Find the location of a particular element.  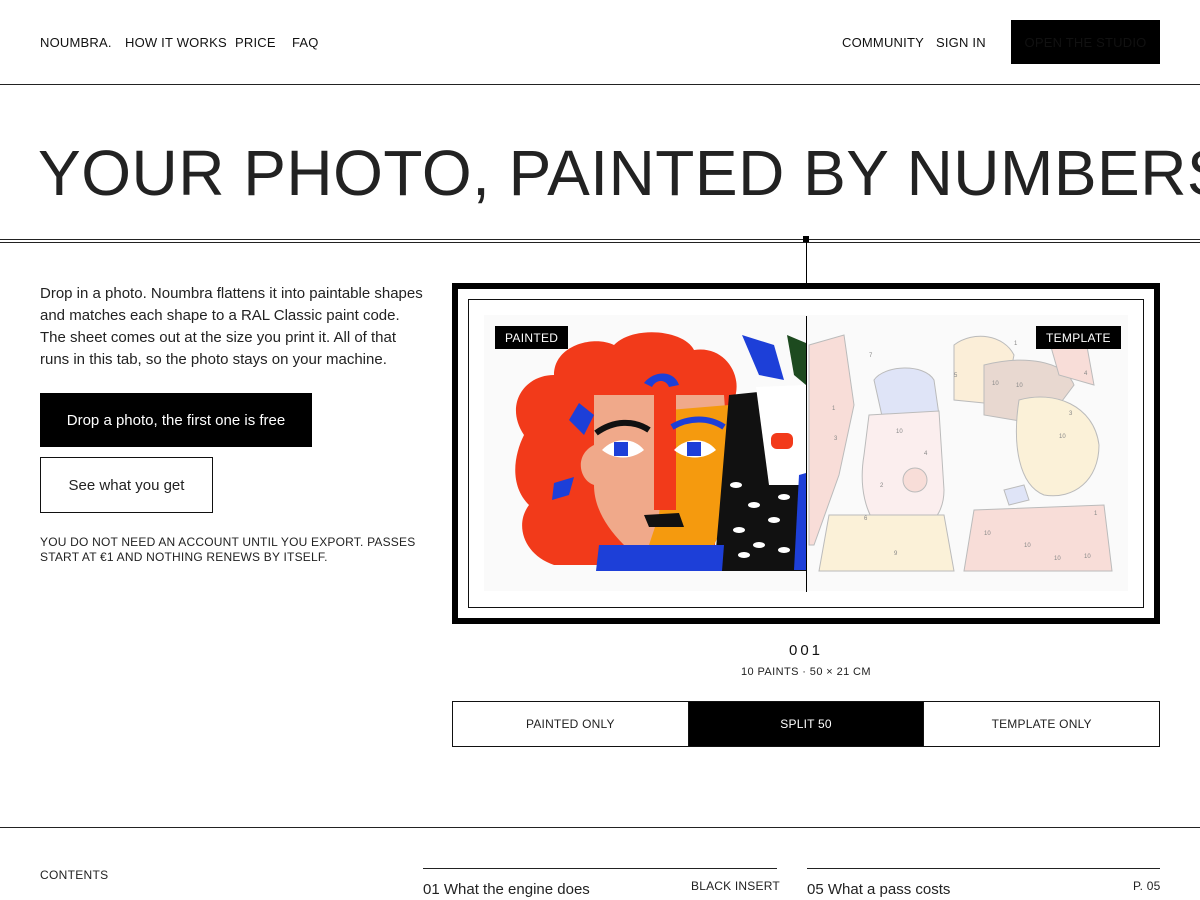

nav-link-how-it-works: HOW IT WORKS is located at coordinates (176, 42).